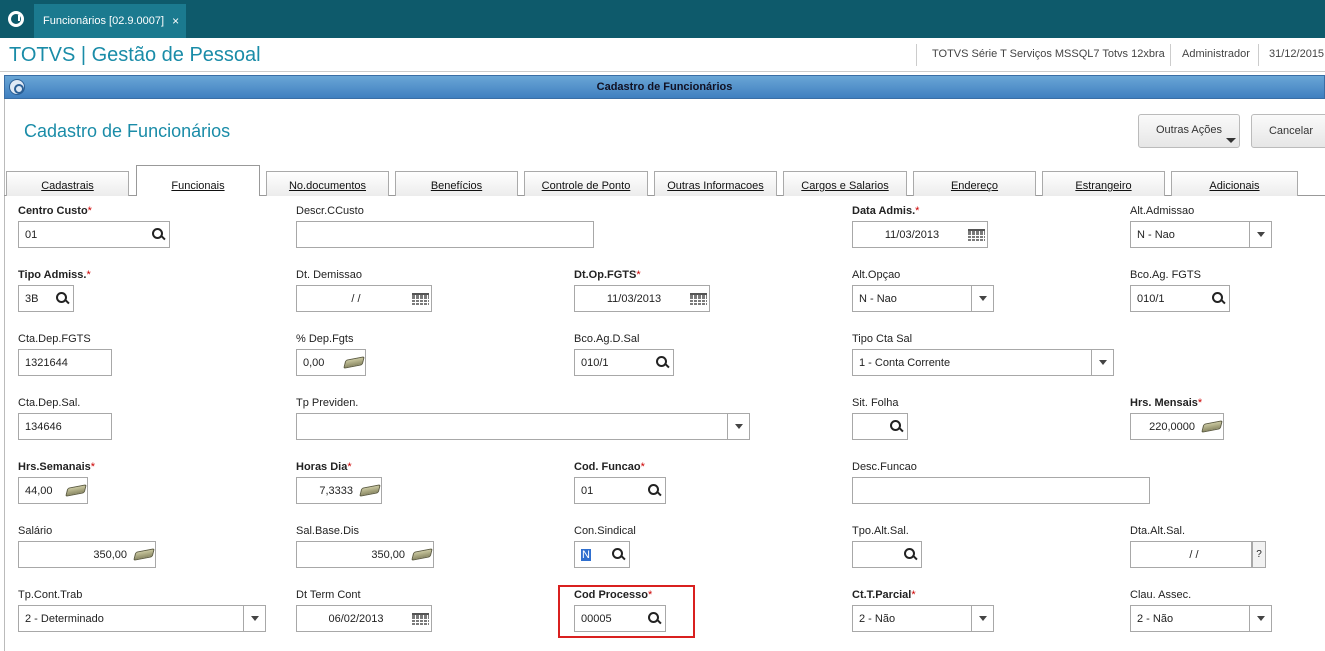 This screenshot has width=1325, height=651. I want to click on tab-cargos-e-salarios: Cargos e Salarios, so click(845, 183).